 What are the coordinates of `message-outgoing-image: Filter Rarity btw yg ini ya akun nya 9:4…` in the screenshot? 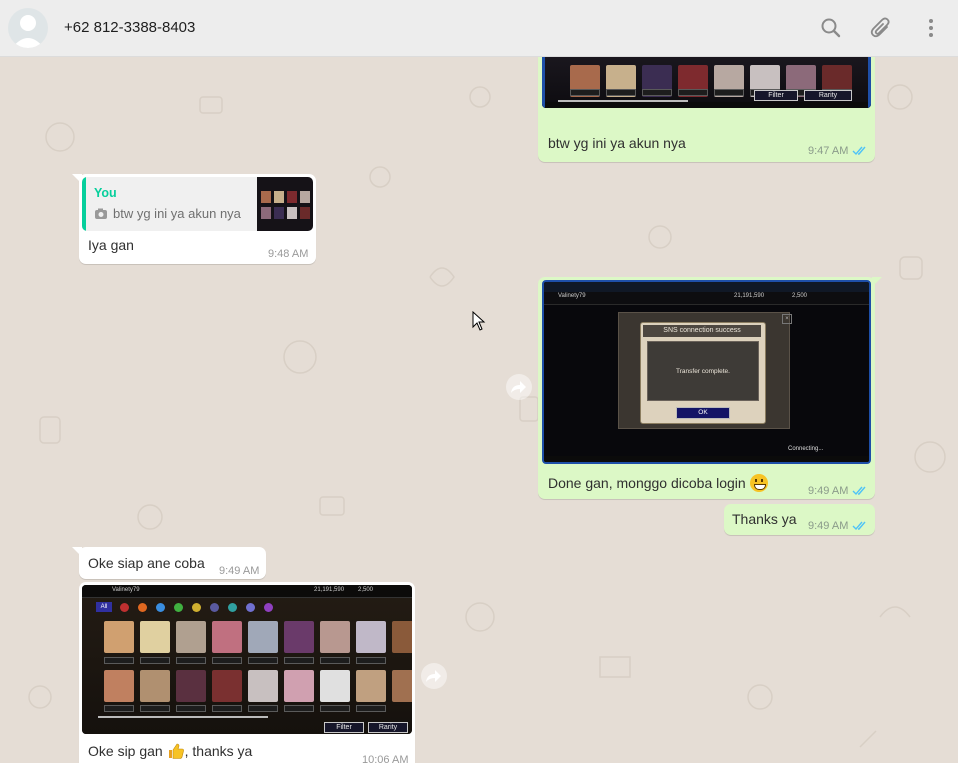 It's located at (706, 109).